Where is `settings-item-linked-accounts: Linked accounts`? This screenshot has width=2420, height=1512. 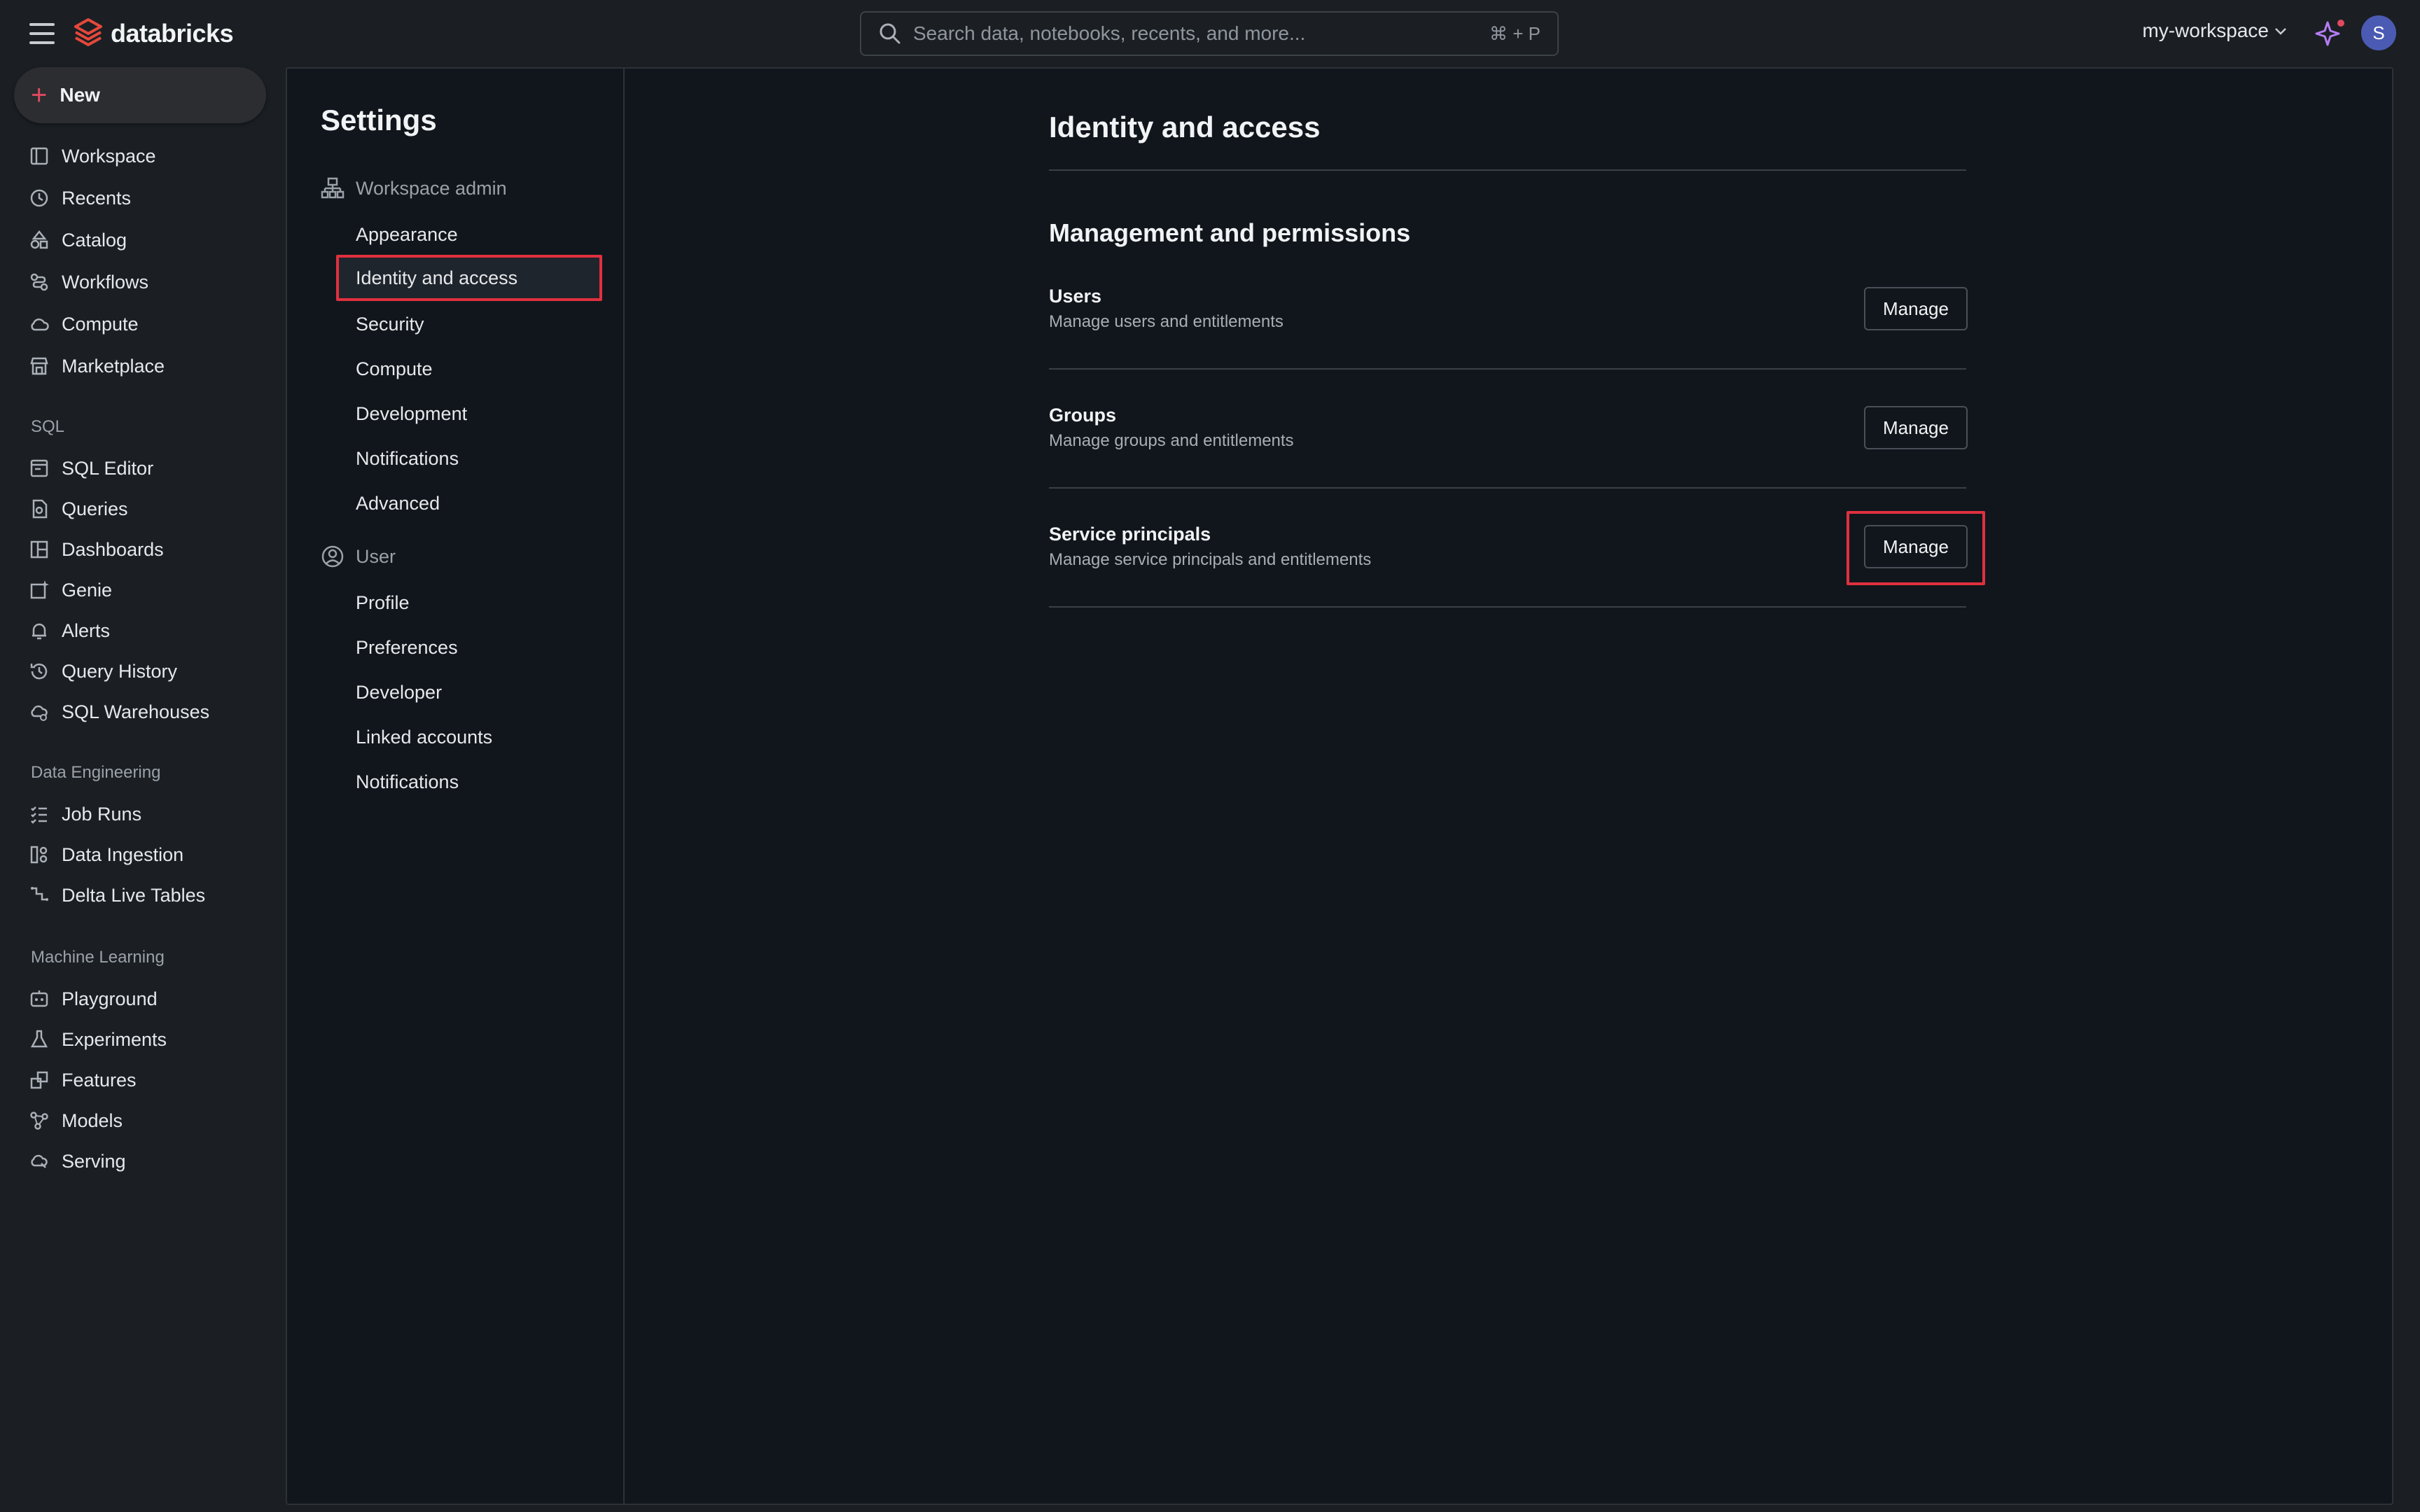 settings-item-linked-accounts: Linked accounts is located at coordinates (424, 737).